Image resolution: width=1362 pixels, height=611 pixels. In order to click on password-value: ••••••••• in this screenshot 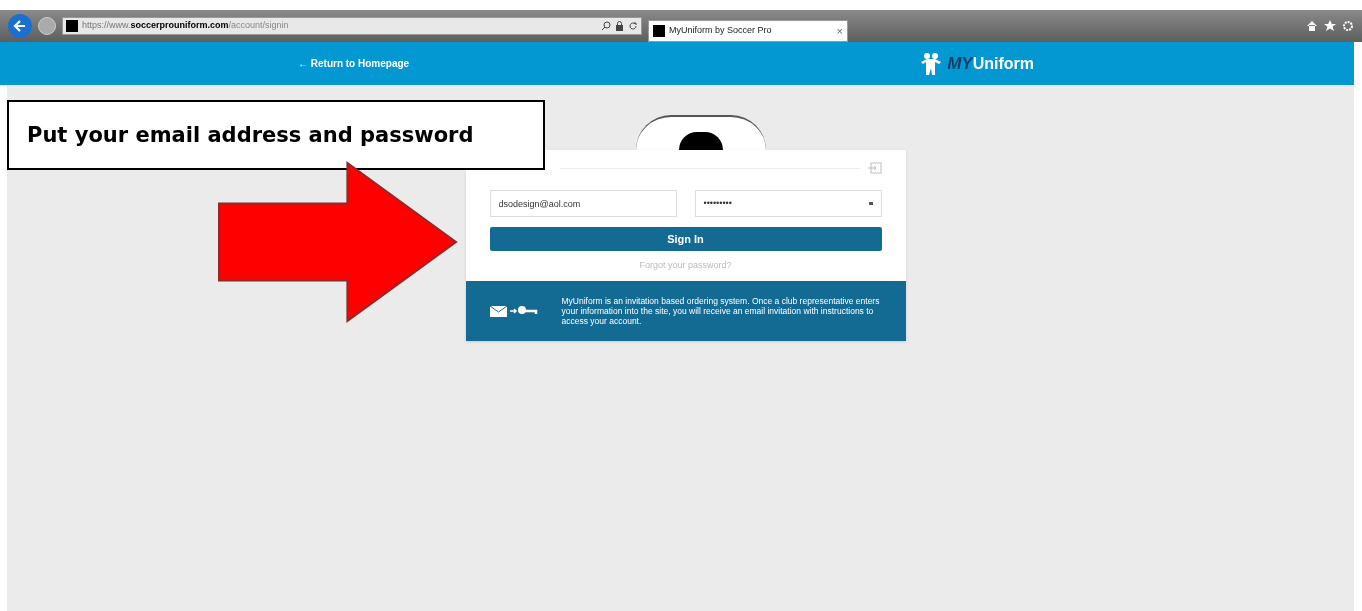, I will do `click(717, 203)`.